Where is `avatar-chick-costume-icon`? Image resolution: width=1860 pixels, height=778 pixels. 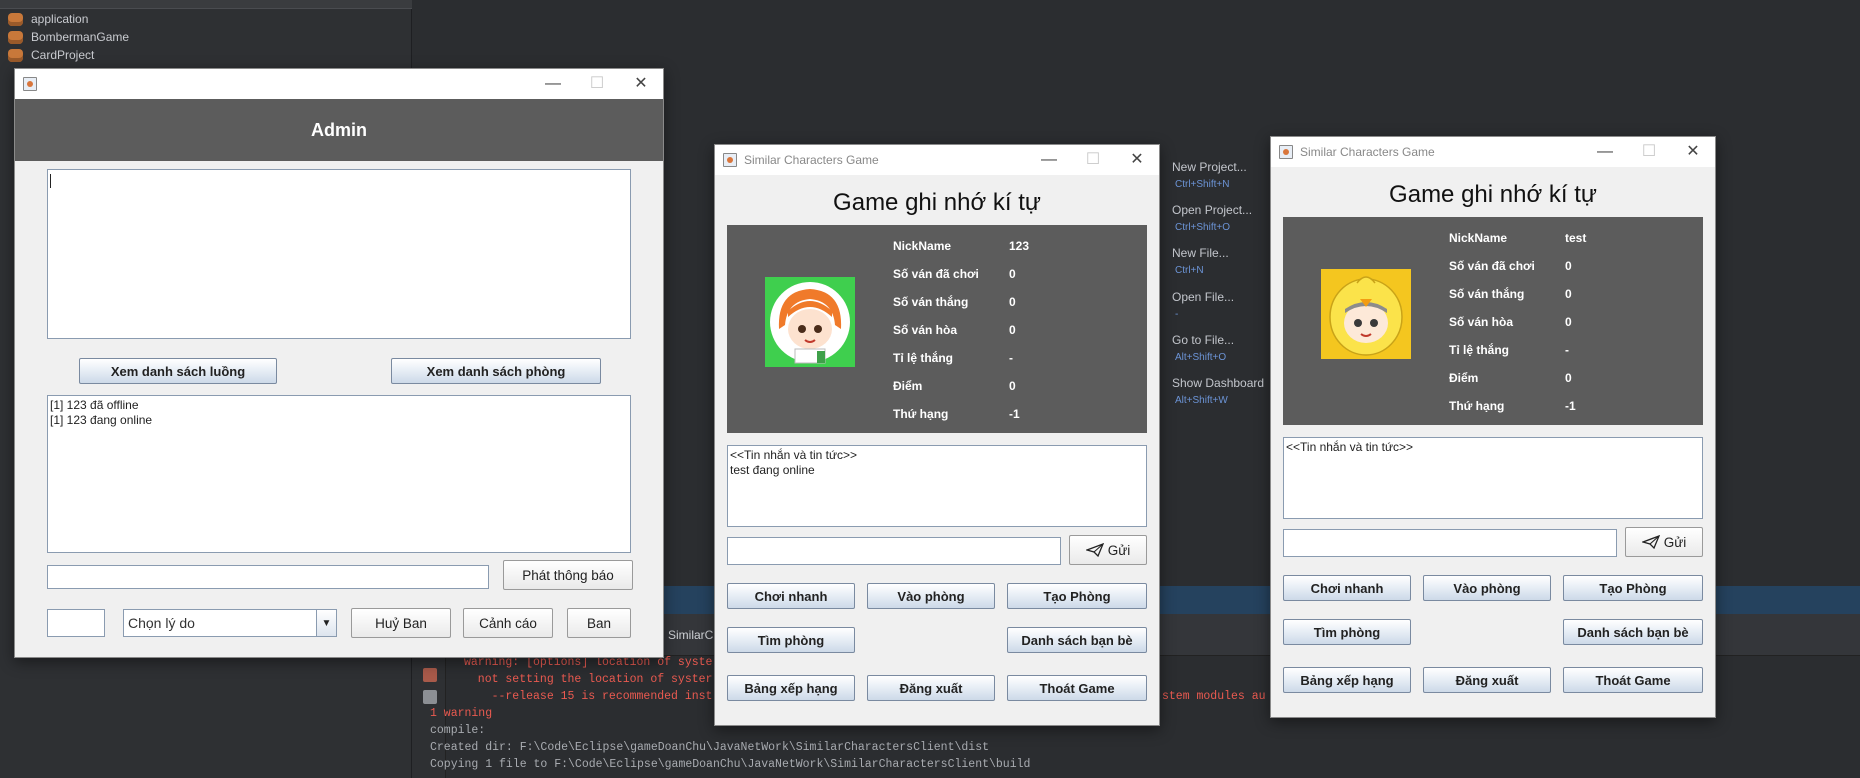 avatar-chick-costume-icon is located at coordinates (1366, 316).